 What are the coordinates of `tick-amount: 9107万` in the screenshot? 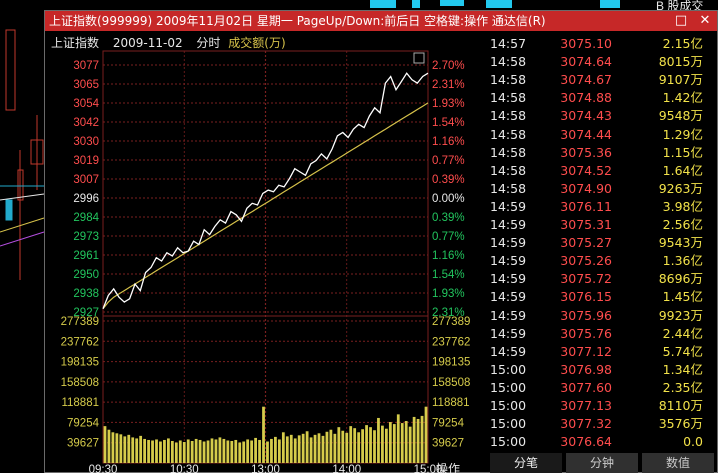 It's located at (680, 80).